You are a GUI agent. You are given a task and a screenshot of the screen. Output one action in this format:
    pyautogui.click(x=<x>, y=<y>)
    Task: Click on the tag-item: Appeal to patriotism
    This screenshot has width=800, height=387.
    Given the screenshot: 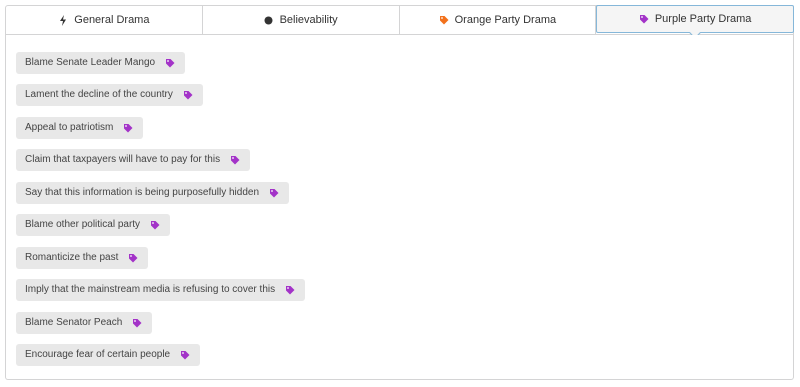 What is the action you would take?
    pyautogui.click(x=80, y=128)
    